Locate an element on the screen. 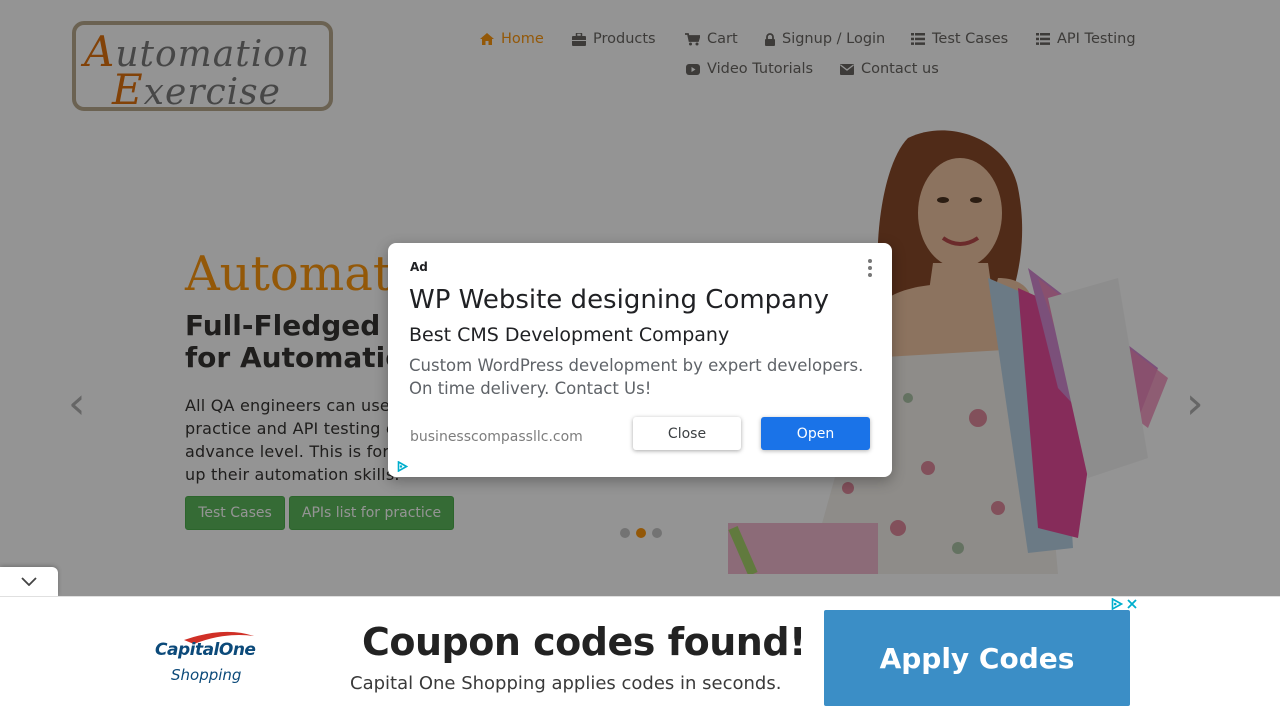  apply-codes-button: Apply Codes is located at coordinates (977, 658).